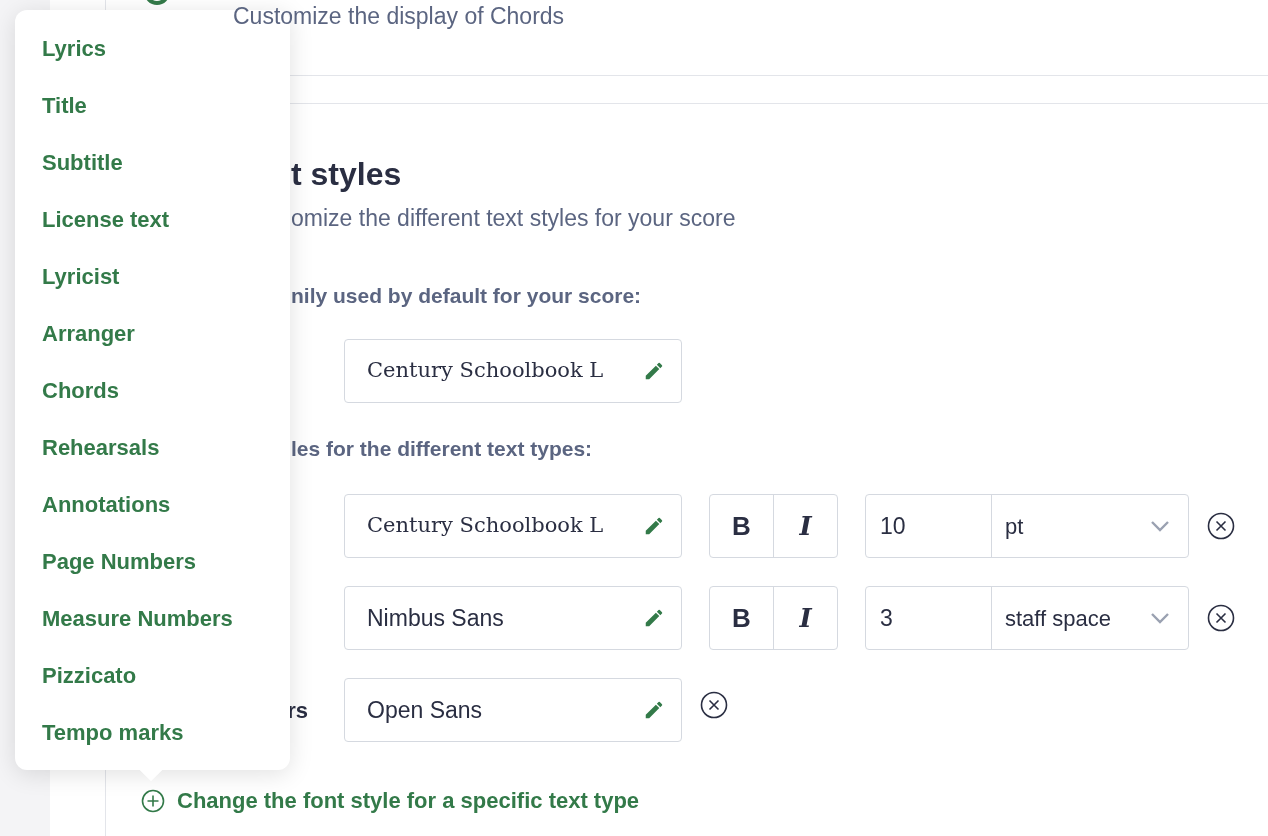 Image resolution: width=1268 pixels, height=836 pixels. Describe the element at coordinates (152, 162) in the screenshot. I see `menu-item: Subtitle` at that location.